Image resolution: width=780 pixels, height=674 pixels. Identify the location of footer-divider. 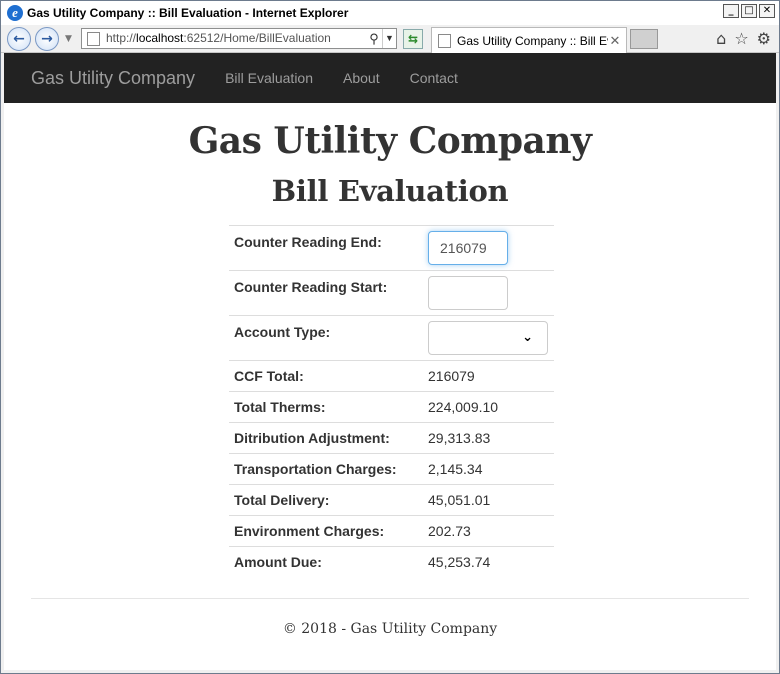
(390, 598).